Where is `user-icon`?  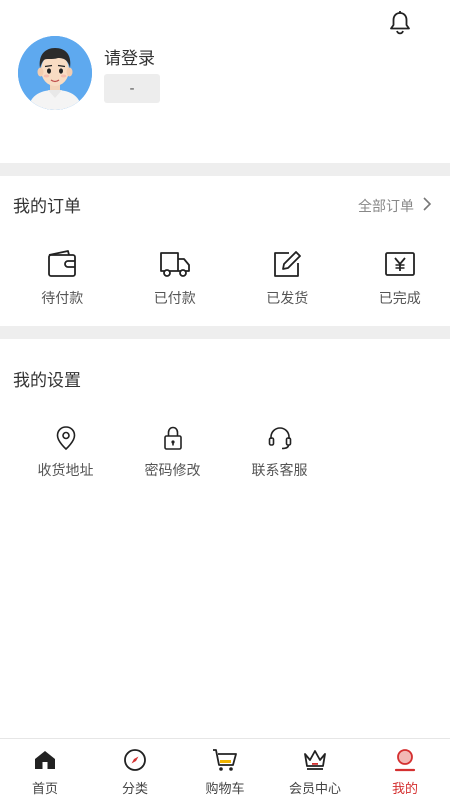
user-icon is located at coordinates (405, 760).